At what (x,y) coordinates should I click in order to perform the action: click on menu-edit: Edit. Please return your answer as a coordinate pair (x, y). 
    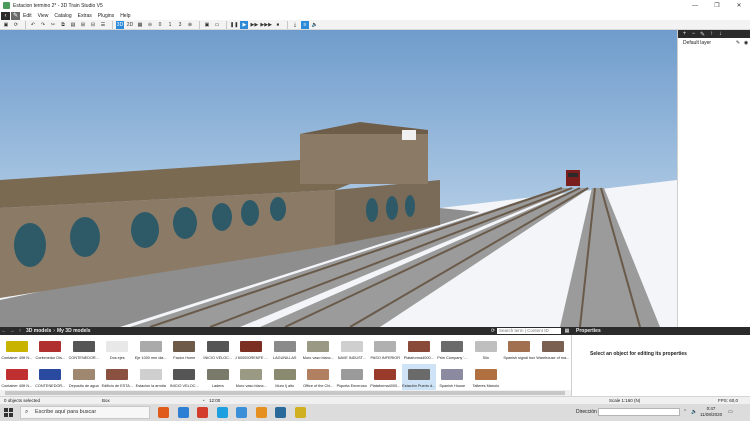
    Looking at the image, I should click on (27, 16).